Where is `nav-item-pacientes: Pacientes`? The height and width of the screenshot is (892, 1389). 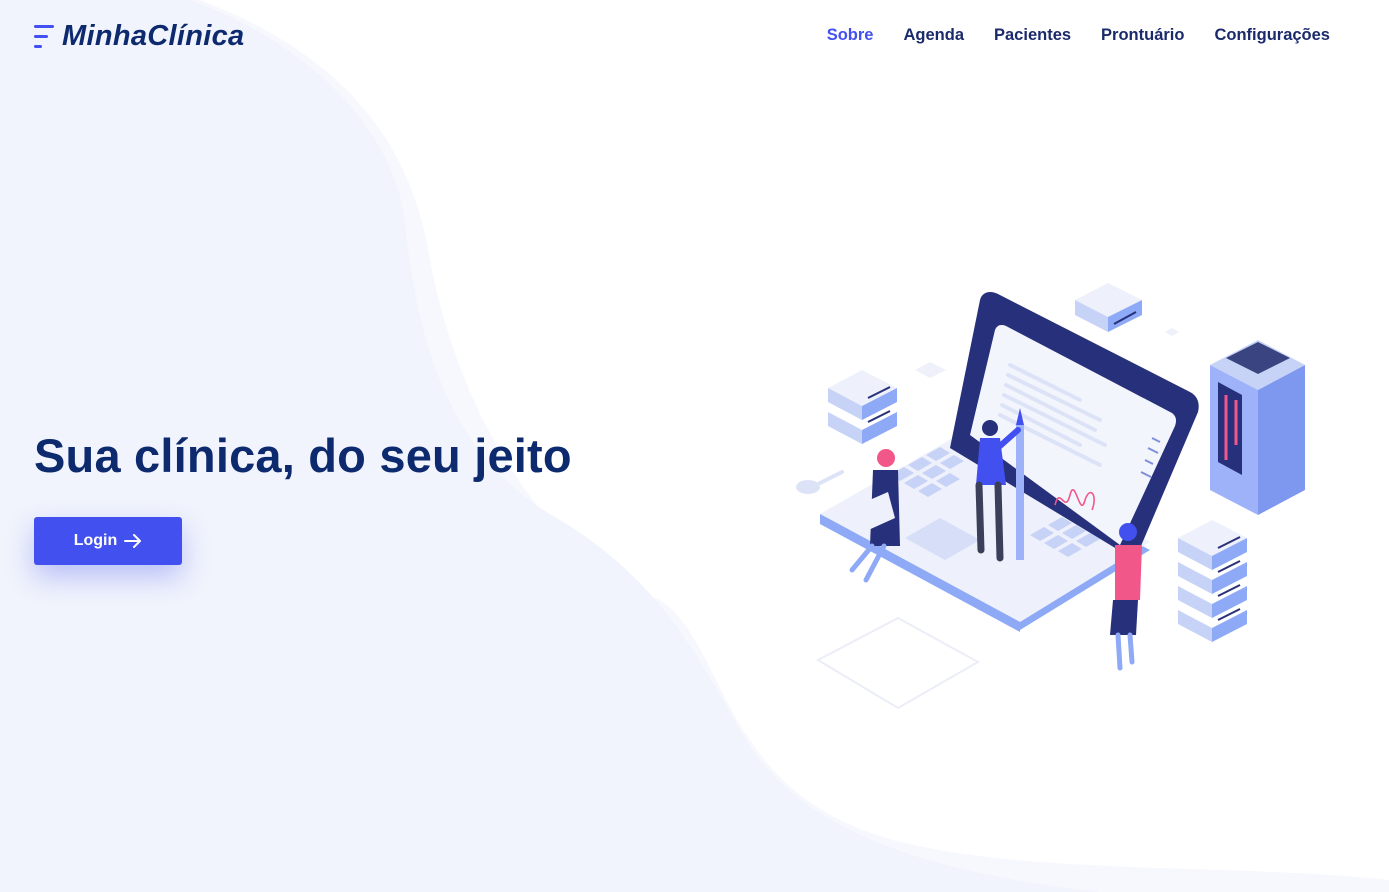
nav-item-pacientes: Pacientes is located at coordinates (1032, 35).